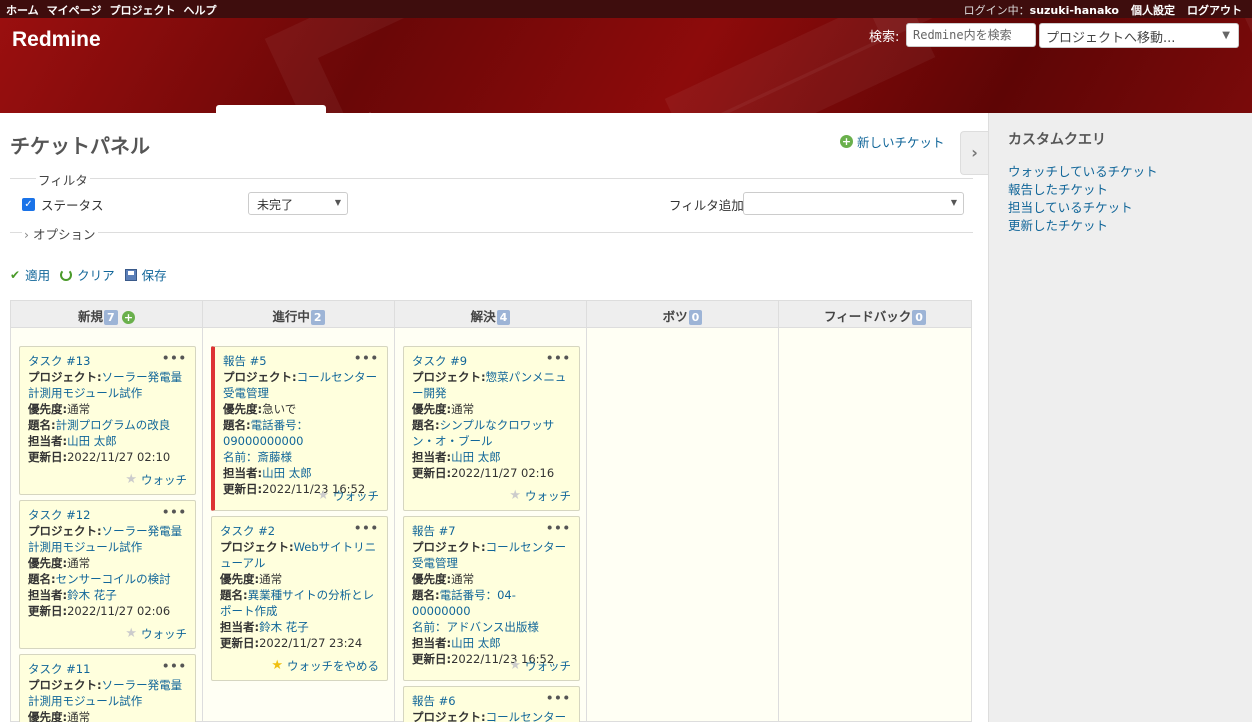 The image size is (1252, 722). I want to click on menu-home-link: ホーム, so click(22, 10).